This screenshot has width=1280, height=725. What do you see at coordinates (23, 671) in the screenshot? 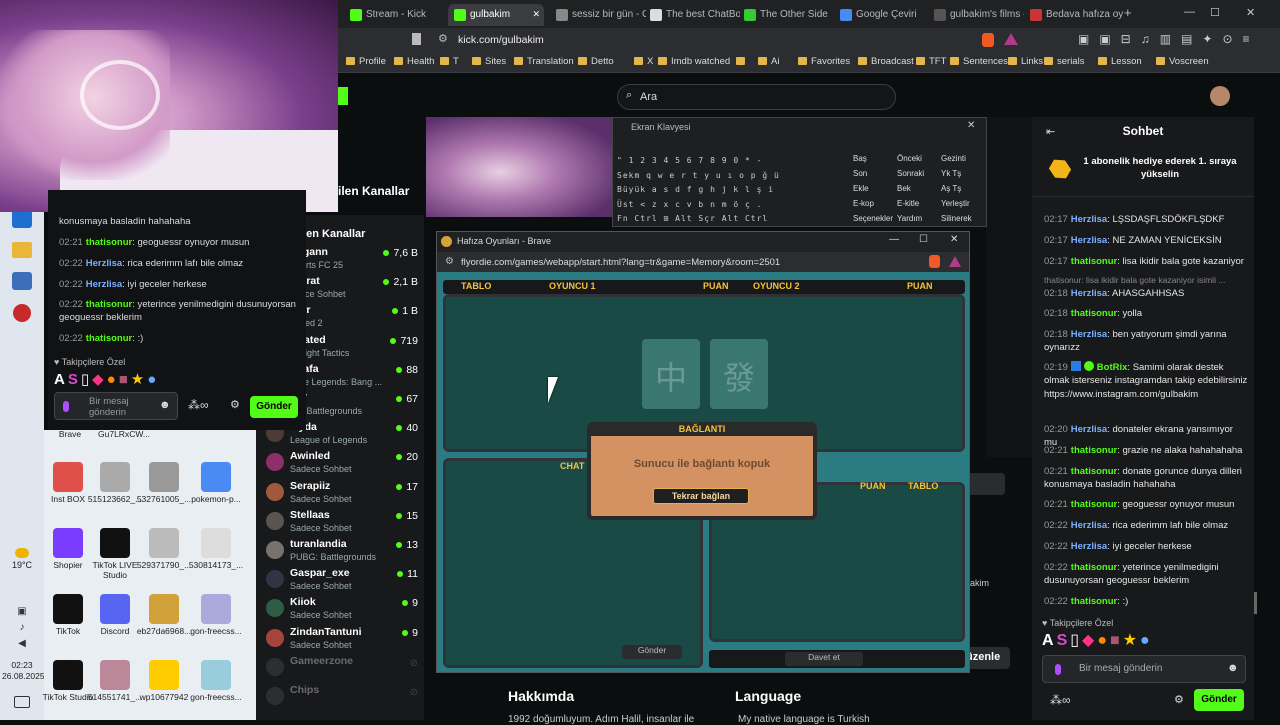
I see `clock: 02:23 26.08.2025` at bounding box center [23, 671].